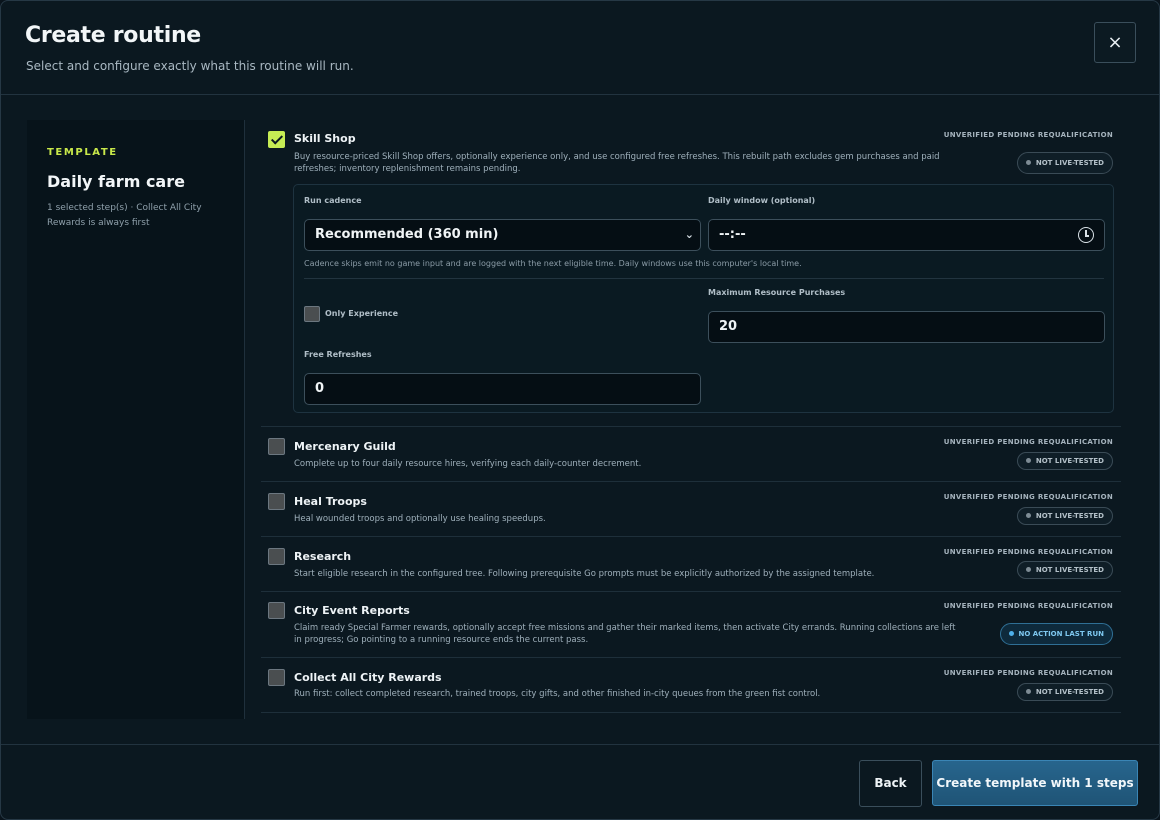 This screenshot has height=820, width=1160. What do you see at coordinates (333, 200) in the screenshot?
I see `run-cadence-label: Run cadence` at bounding box center [333, 200].